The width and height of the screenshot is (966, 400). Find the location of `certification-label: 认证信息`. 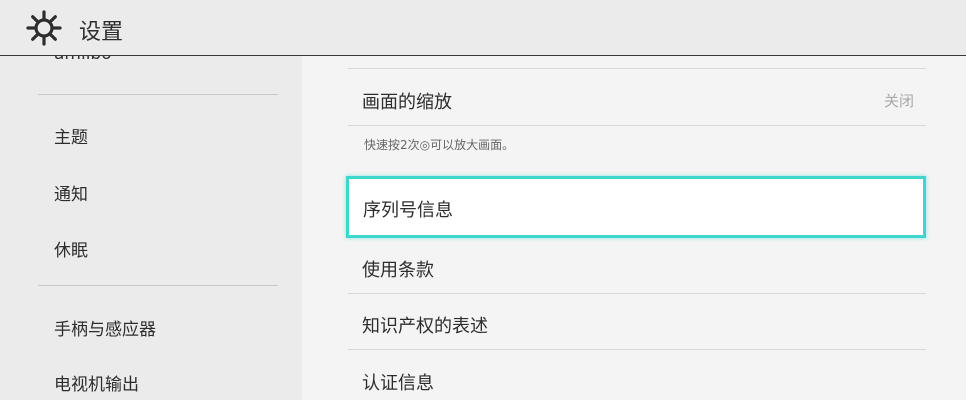

certification-label: 认证信息 is located at coordinates (398, 383).